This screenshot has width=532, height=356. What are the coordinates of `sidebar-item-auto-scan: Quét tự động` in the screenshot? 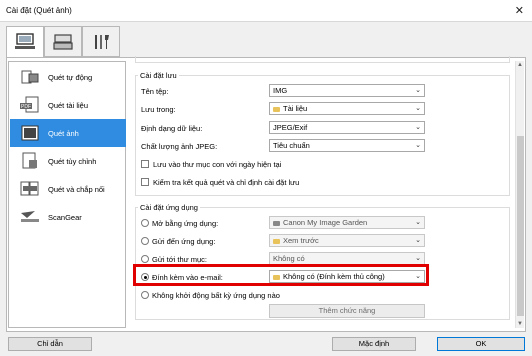 It's located at (68, 77).